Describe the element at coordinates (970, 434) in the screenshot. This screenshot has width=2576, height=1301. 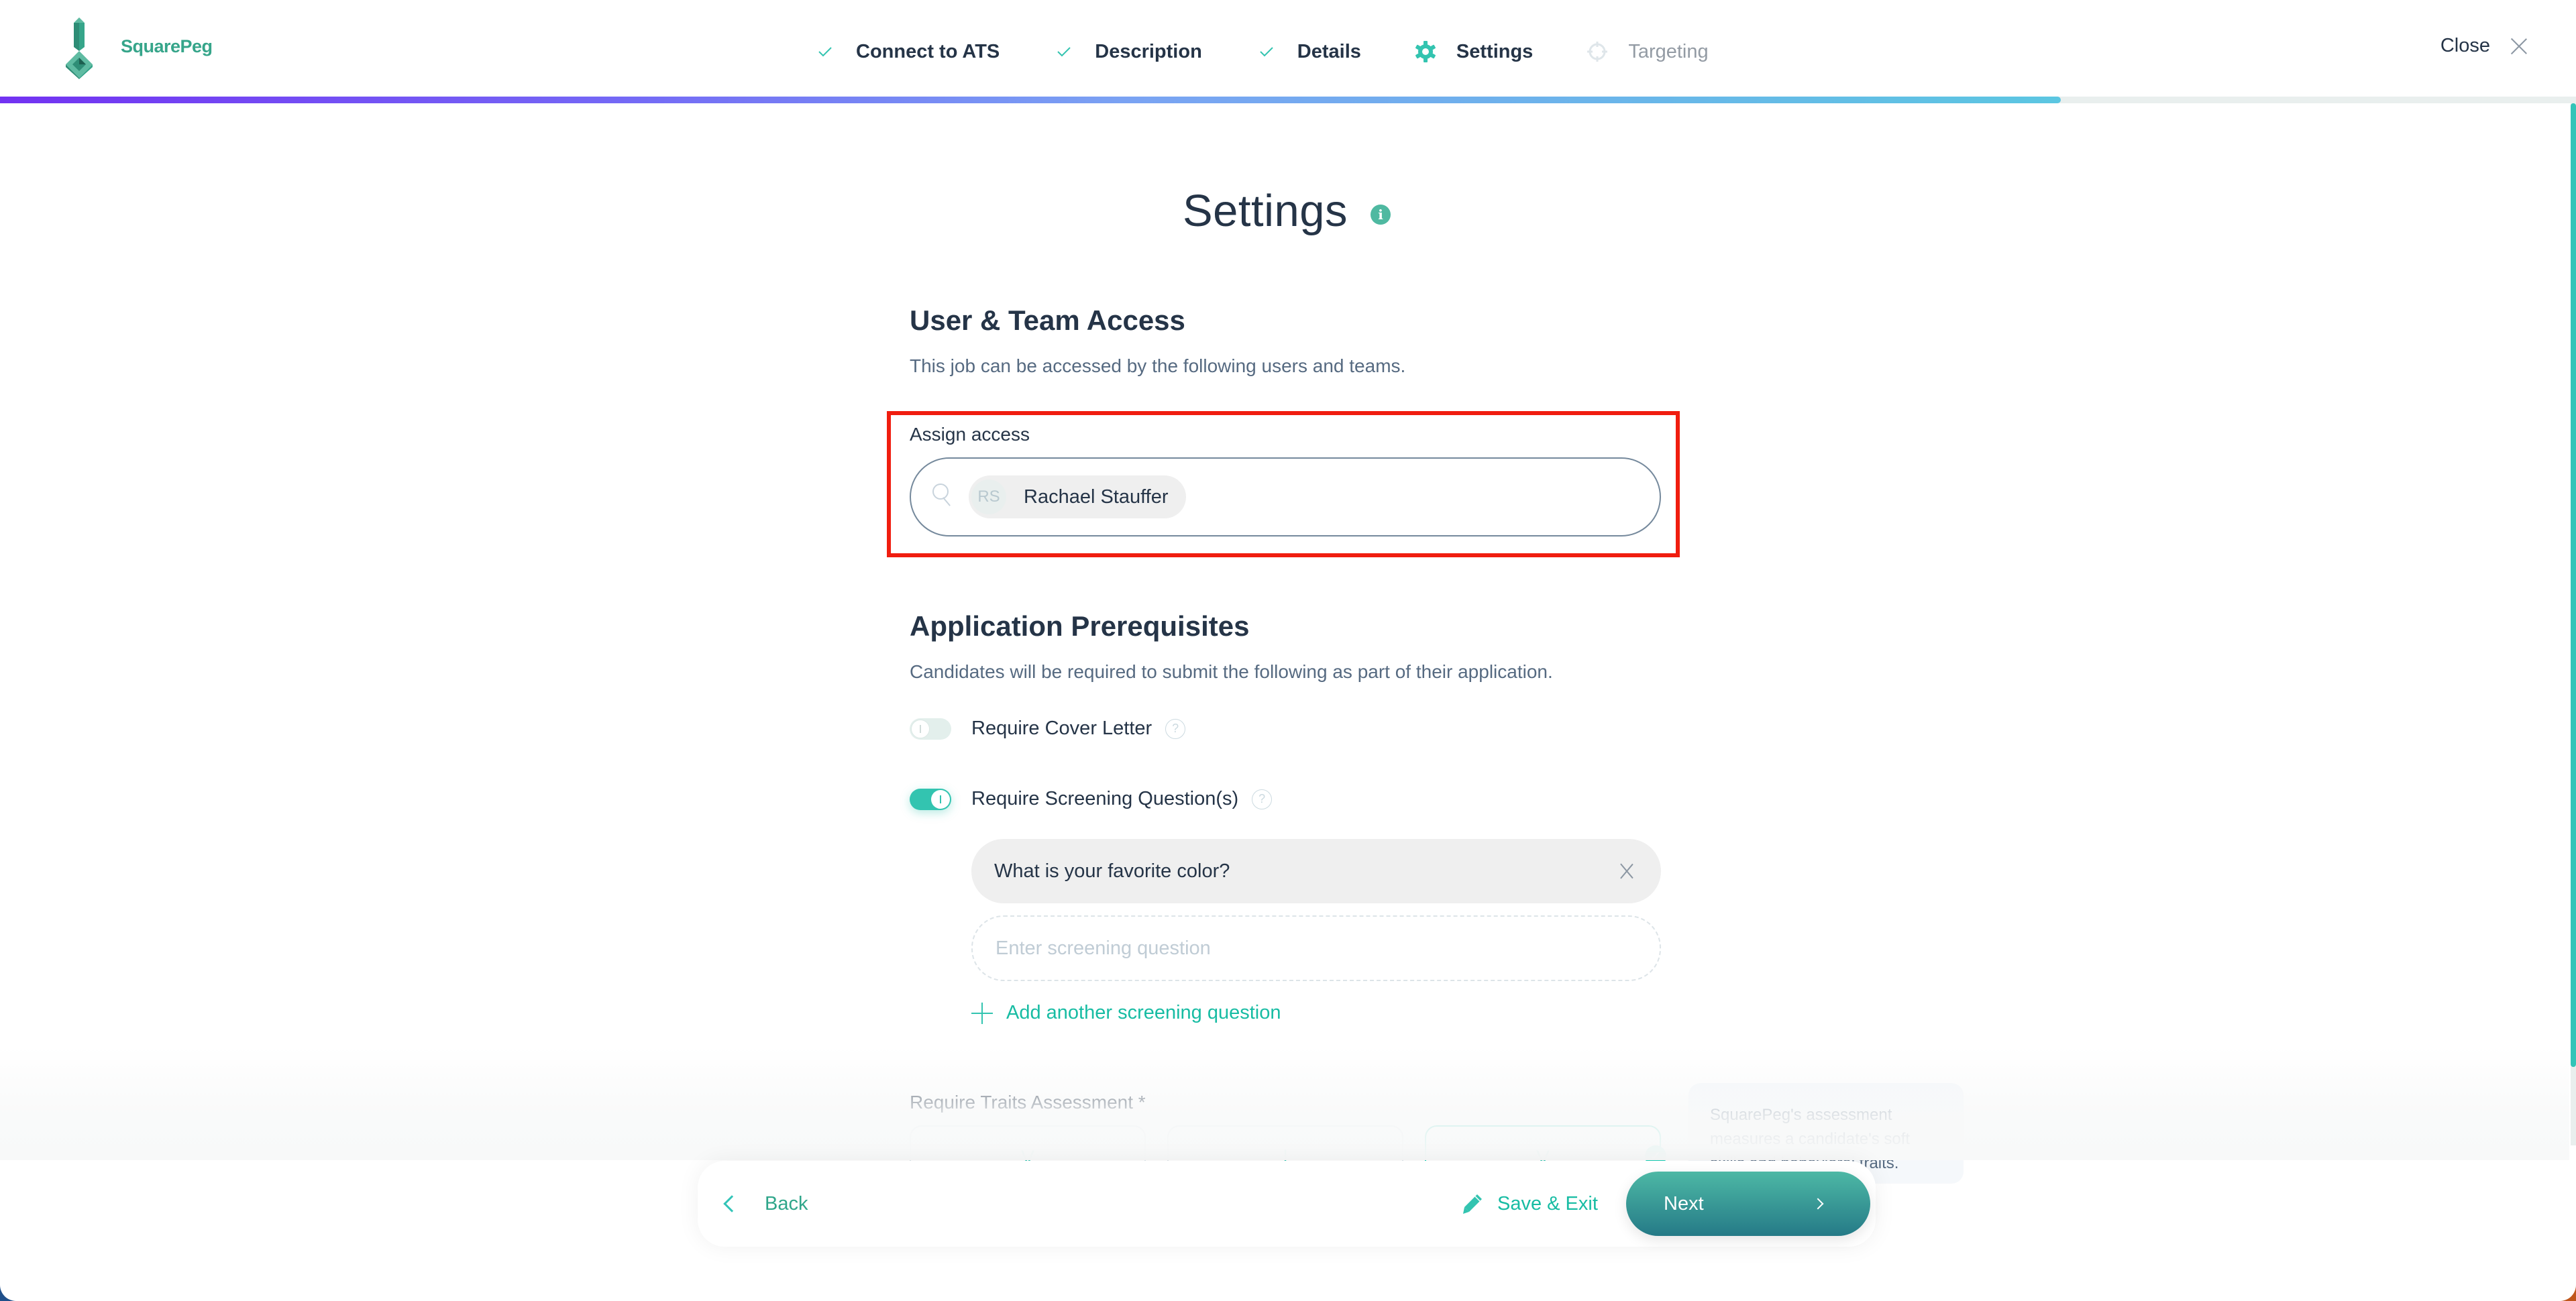
I see `assign-access-label: Assign access` at that location.